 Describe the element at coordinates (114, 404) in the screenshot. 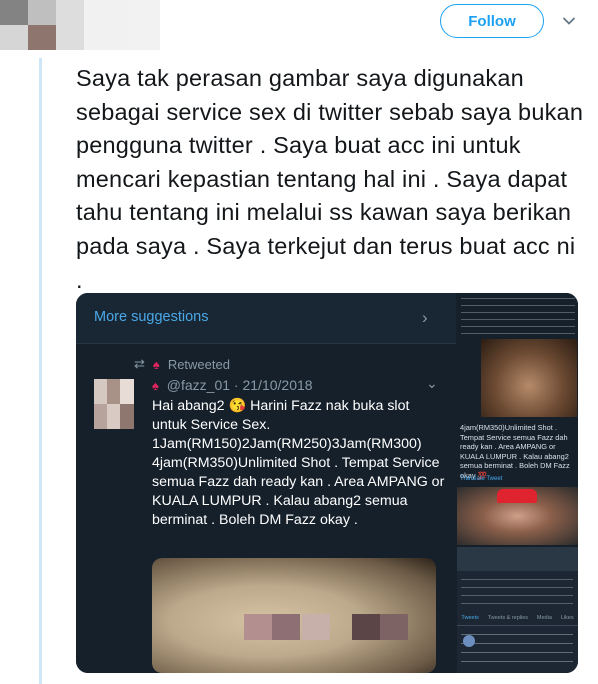

I see `blurred-avatar` at that location.